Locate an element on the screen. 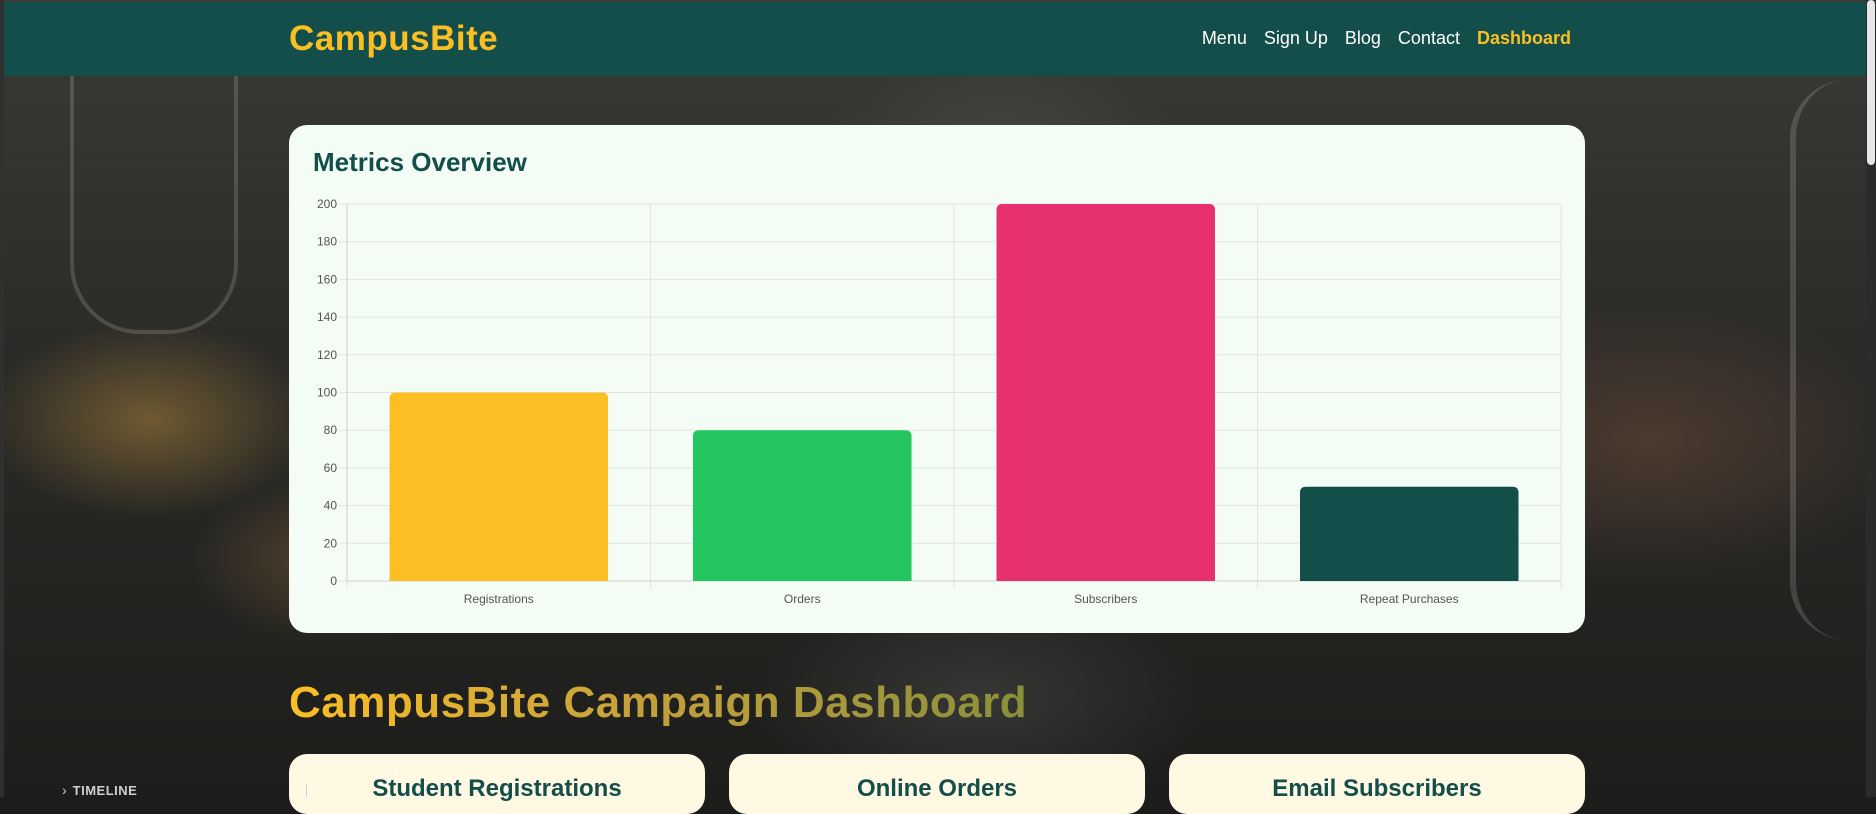 This screenshot has height=814, width=1876. chevron-right-icon: › is located at coordinates (64, 790).